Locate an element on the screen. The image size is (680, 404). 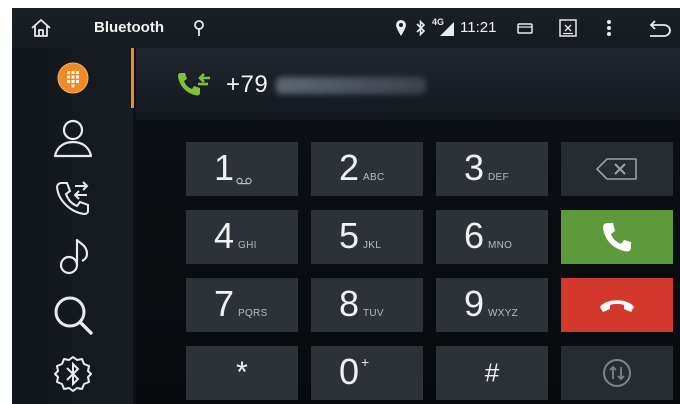
dialpad-icon is located at coordinates (72, 77).